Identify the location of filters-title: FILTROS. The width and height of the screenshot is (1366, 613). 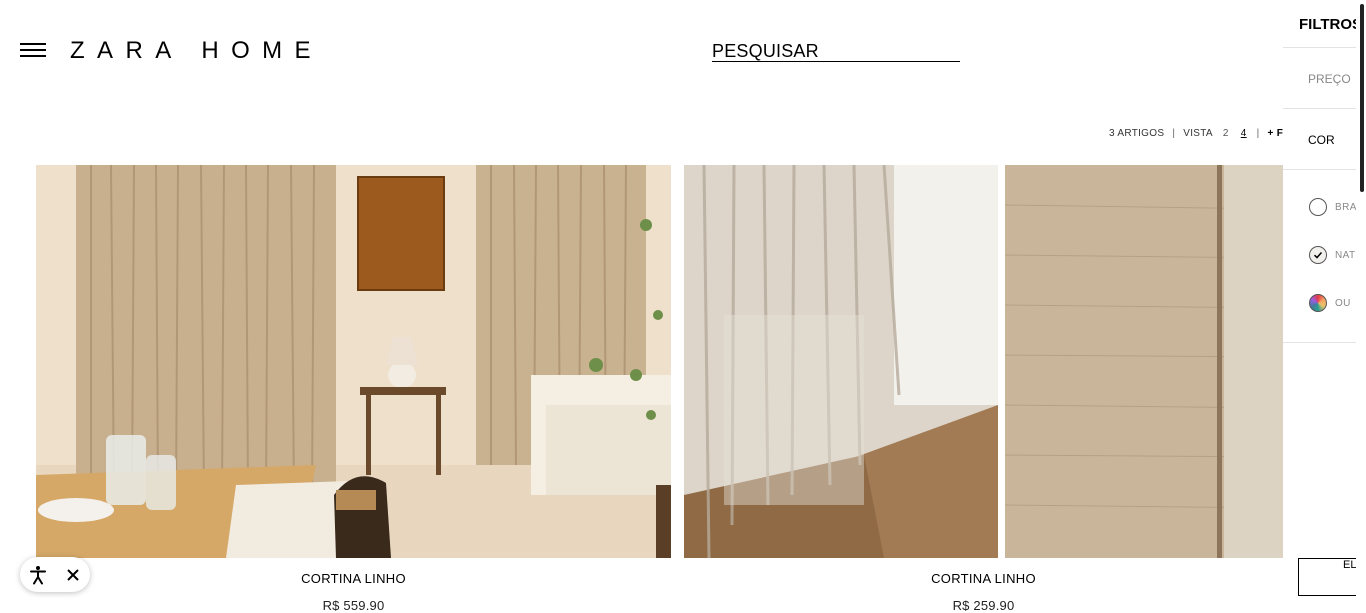
(1327, 24).